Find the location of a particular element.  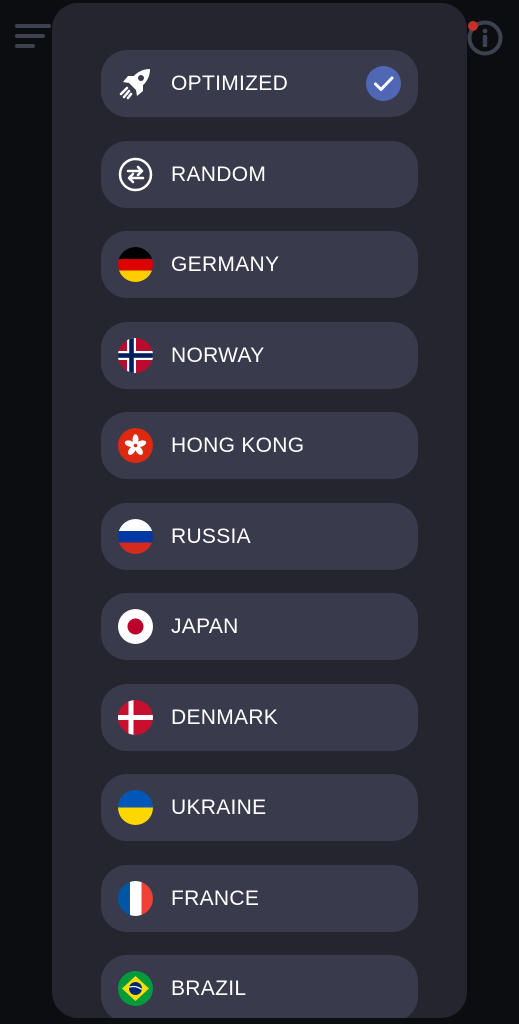

server-item-germany: GERMANY is located at coordinates (259, 264).